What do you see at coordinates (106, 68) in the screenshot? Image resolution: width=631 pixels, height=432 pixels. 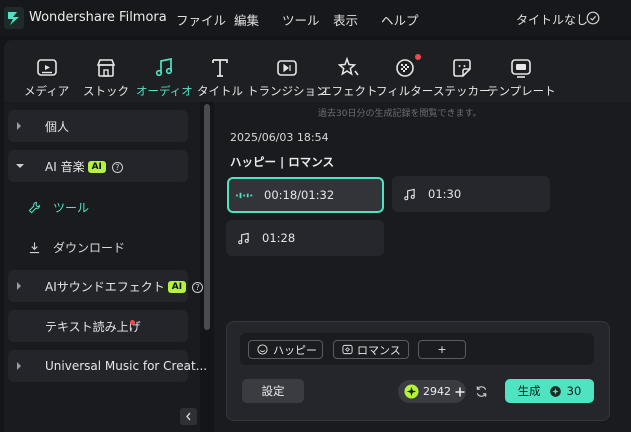 I see `stock-icon` at bounding box center [106, 68].